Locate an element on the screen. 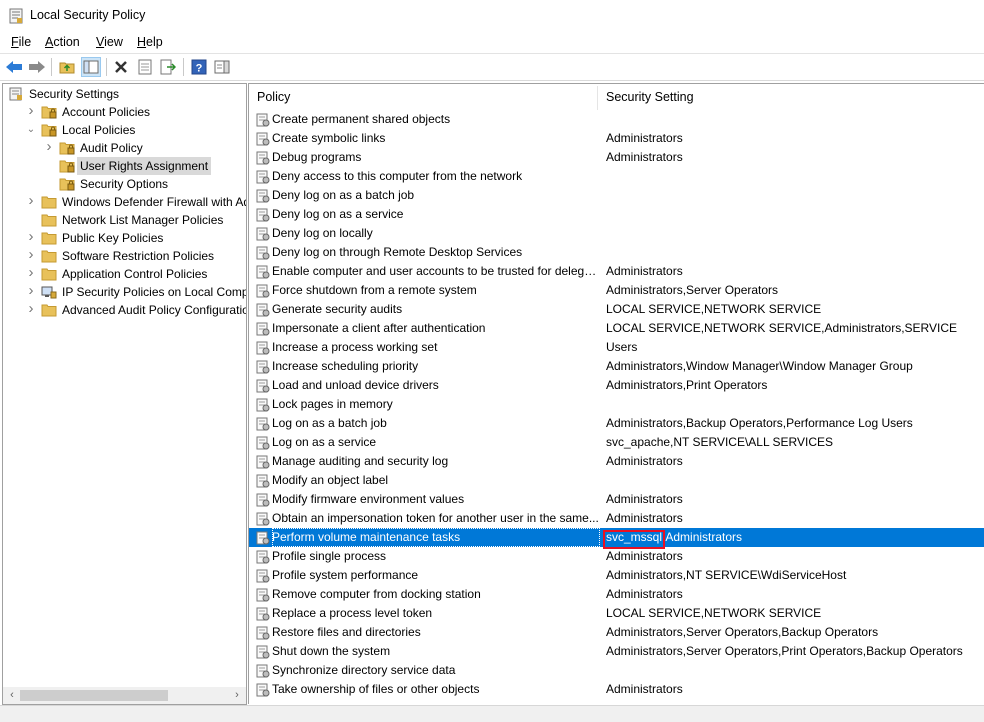  properties-icon is located at coordinates (145, 67).